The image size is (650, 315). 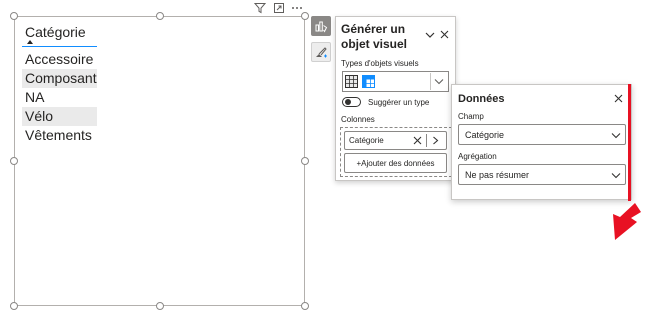 What do you see at coordinates (260, 8) in the screenshot?
I see `filter-icon` at bounding box center [260, 8].